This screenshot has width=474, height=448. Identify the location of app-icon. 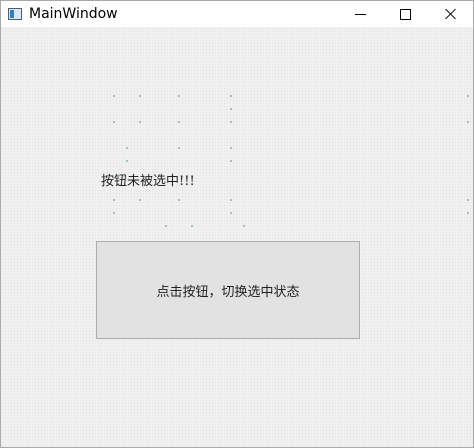
(15, 14).